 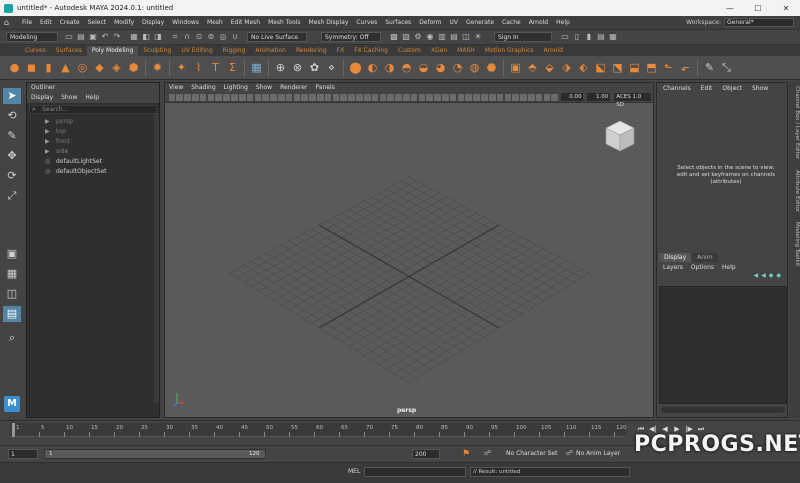 I want to click on menu-generate: Generate, so click(x=480, y=22).